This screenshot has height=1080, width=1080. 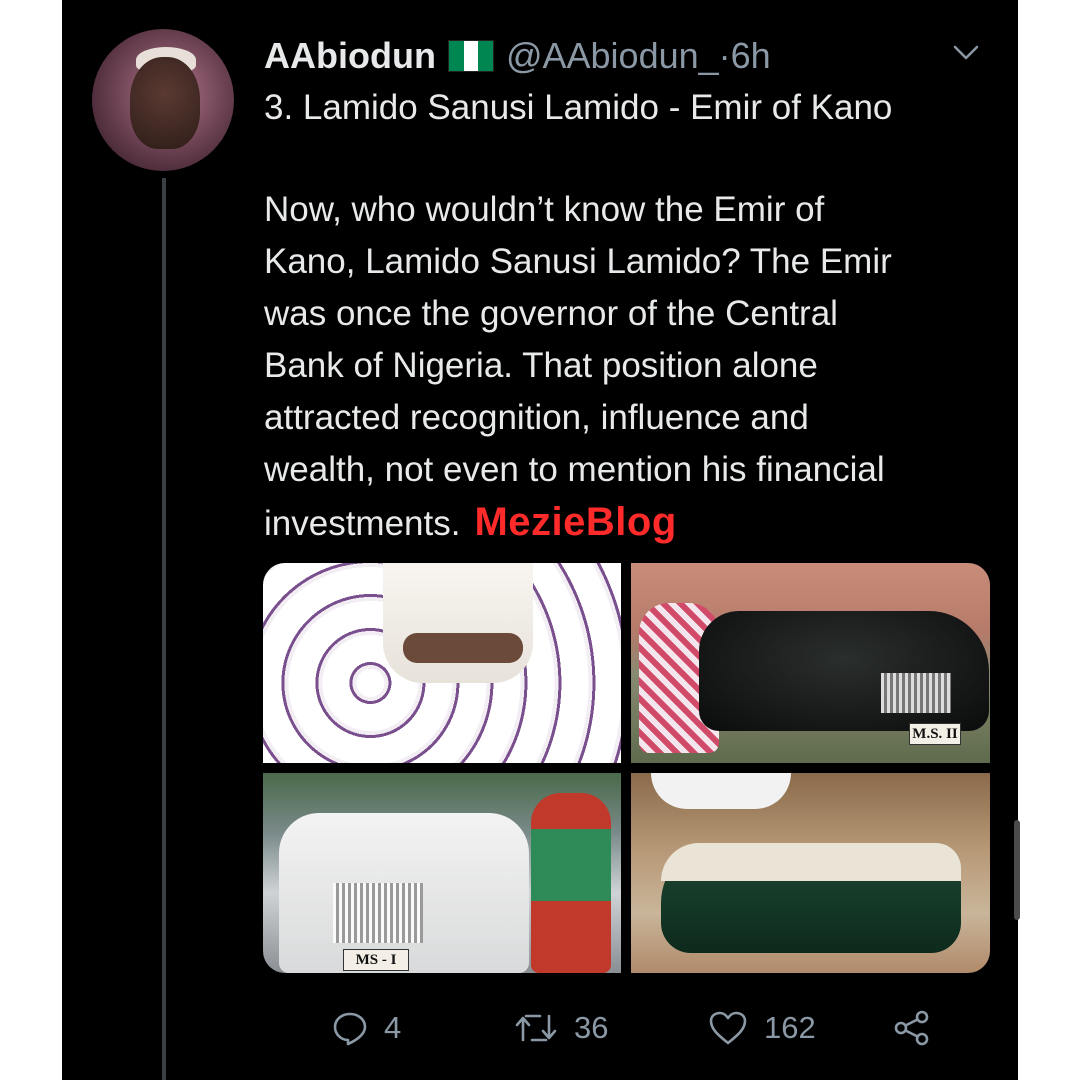 I want to click on like-button: 162, so click(x=762, y=1028).